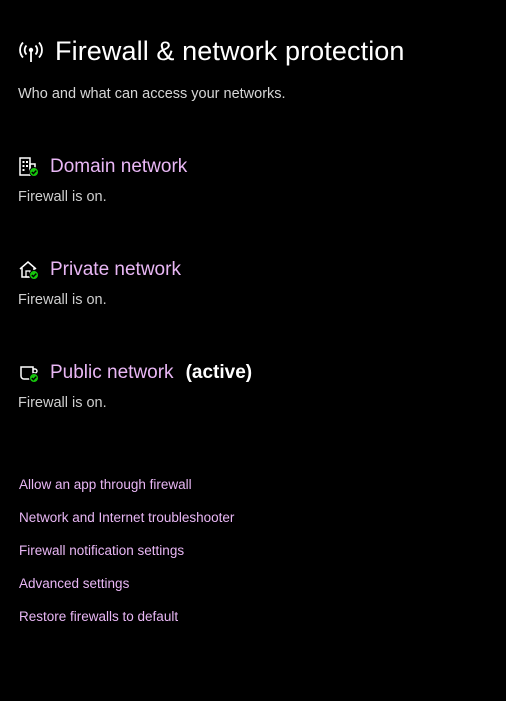  What do you see at coordinates (126, 591) in the screenshot?
I see `advanced-settings-link: Advanced settings` at bounding box center [126, 591].